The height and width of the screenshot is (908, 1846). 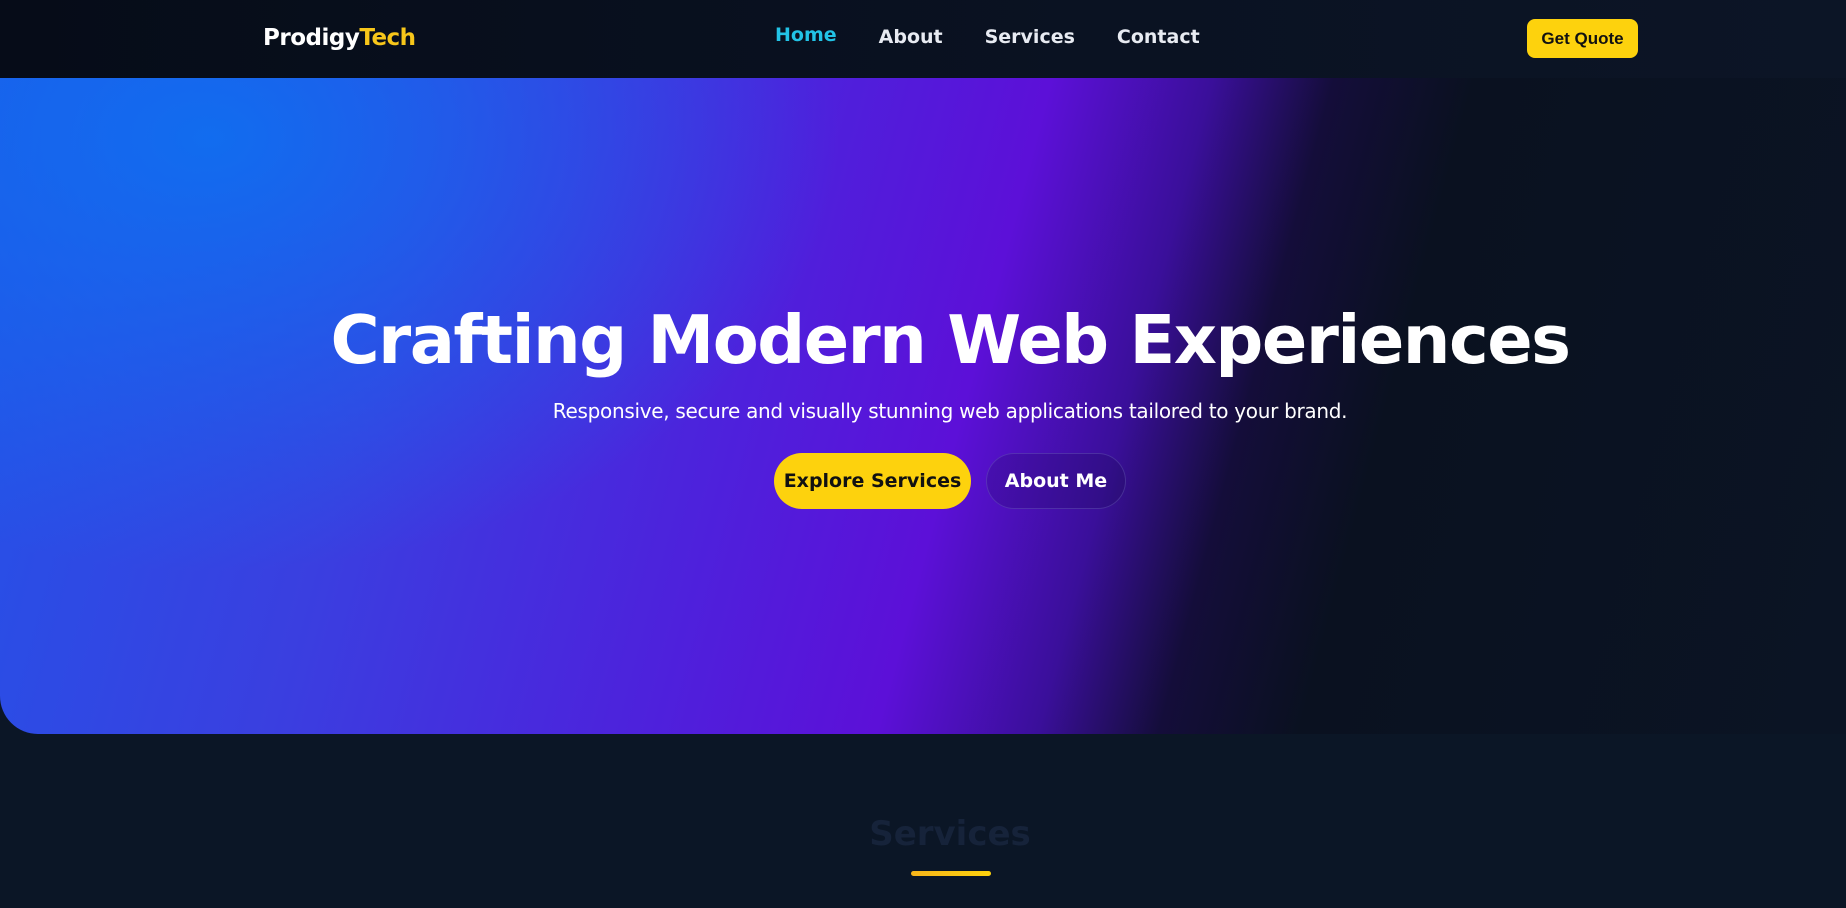 I want to click on nav-link-contact: Contact, so click(x=1158, y=37).